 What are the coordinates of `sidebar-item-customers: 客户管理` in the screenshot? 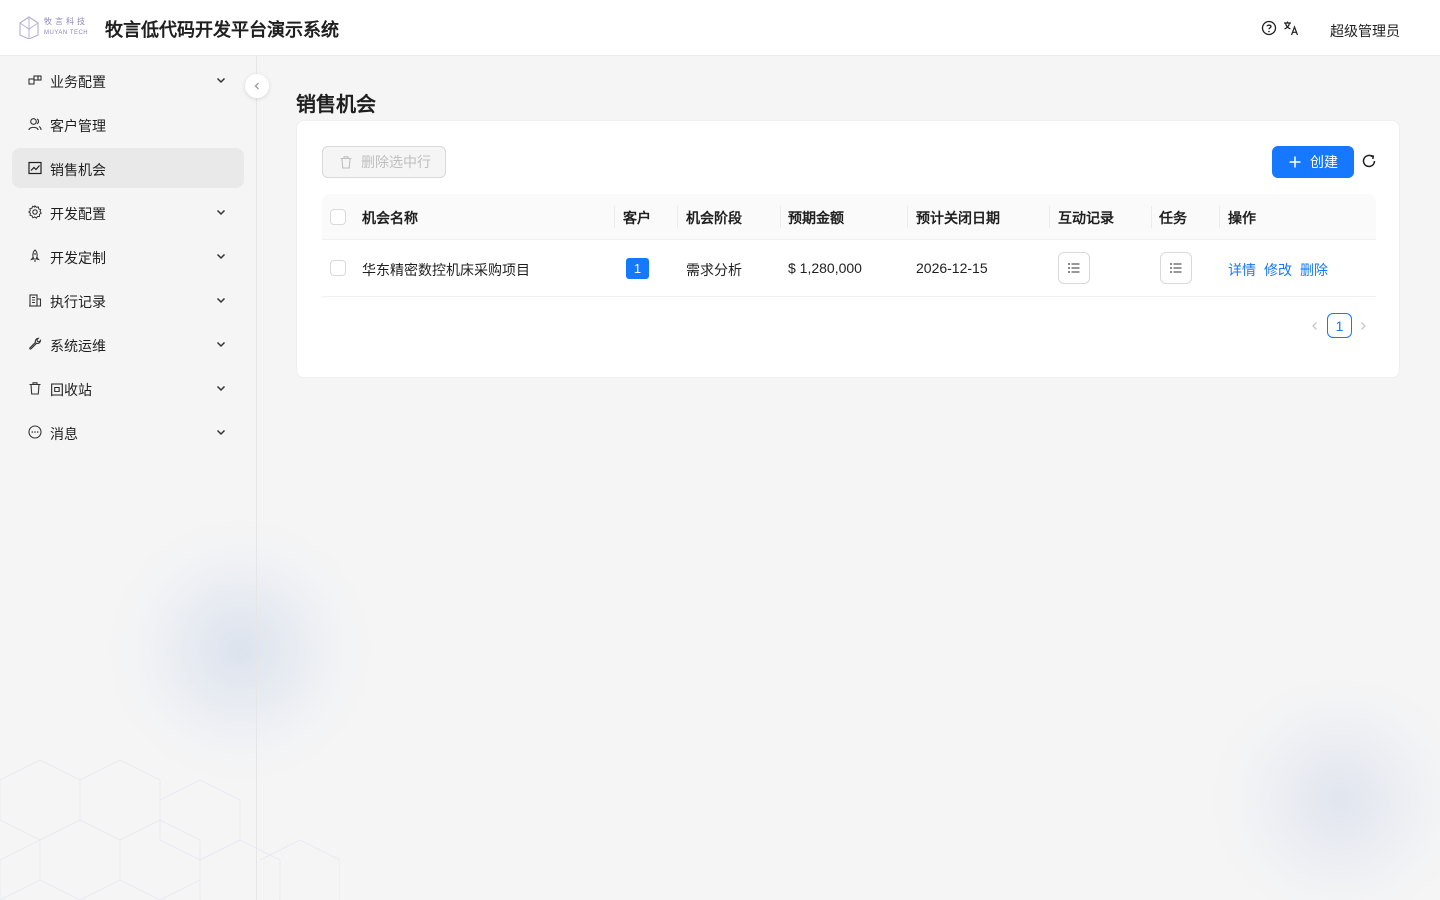 It's located at (128, 124).